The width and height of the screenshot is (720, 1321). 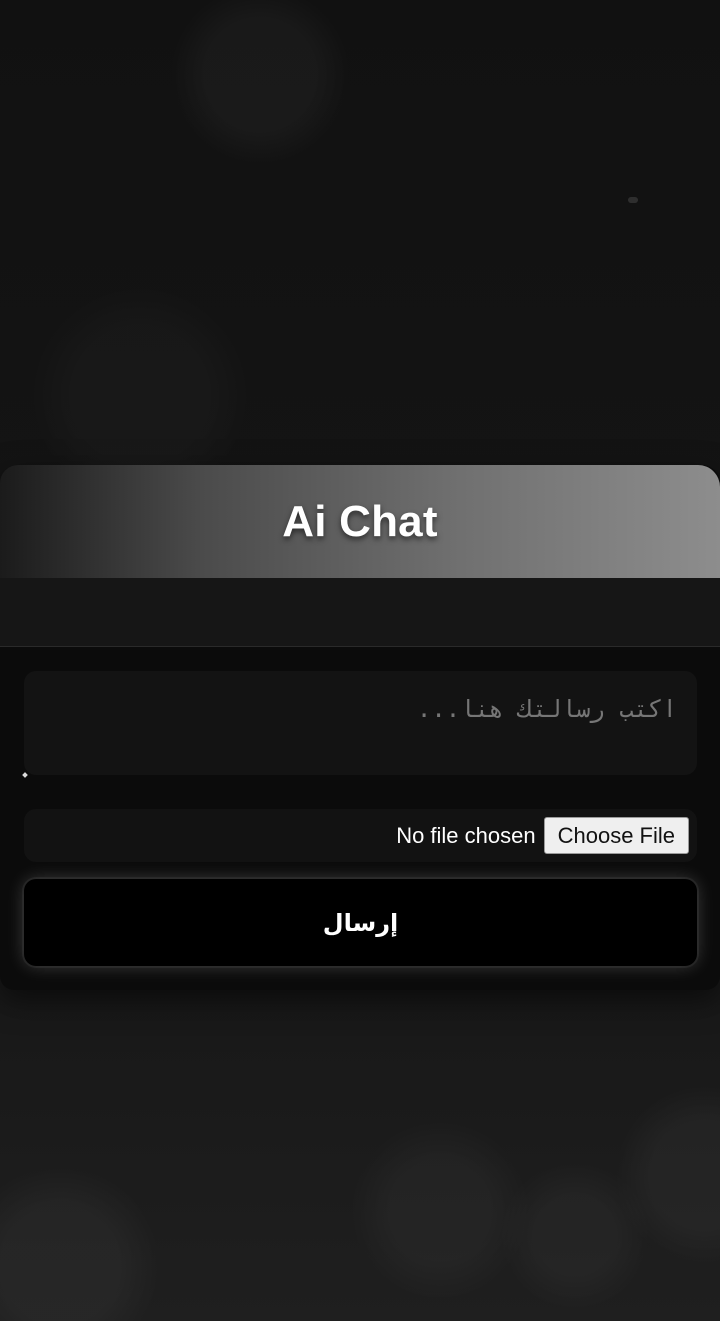 I want to click on chat-header: Ai Chat, so click(x=360, y=521).